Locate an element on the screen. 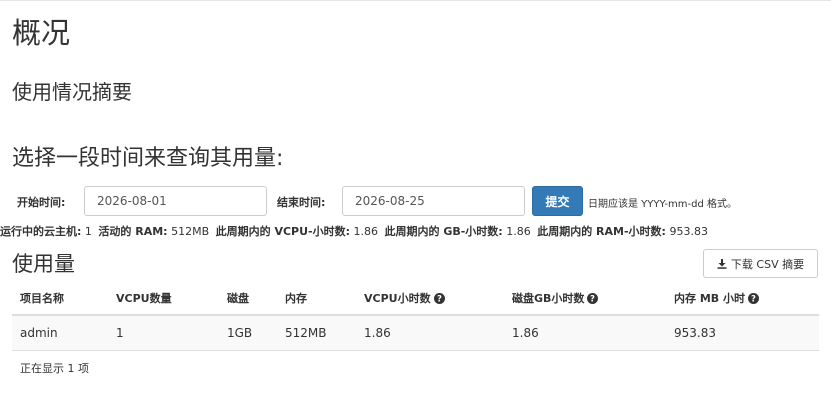 The width and height of the screenshot is (831, 414). instances-label: 运行中的云主机: is located at coordinates (41, 231).